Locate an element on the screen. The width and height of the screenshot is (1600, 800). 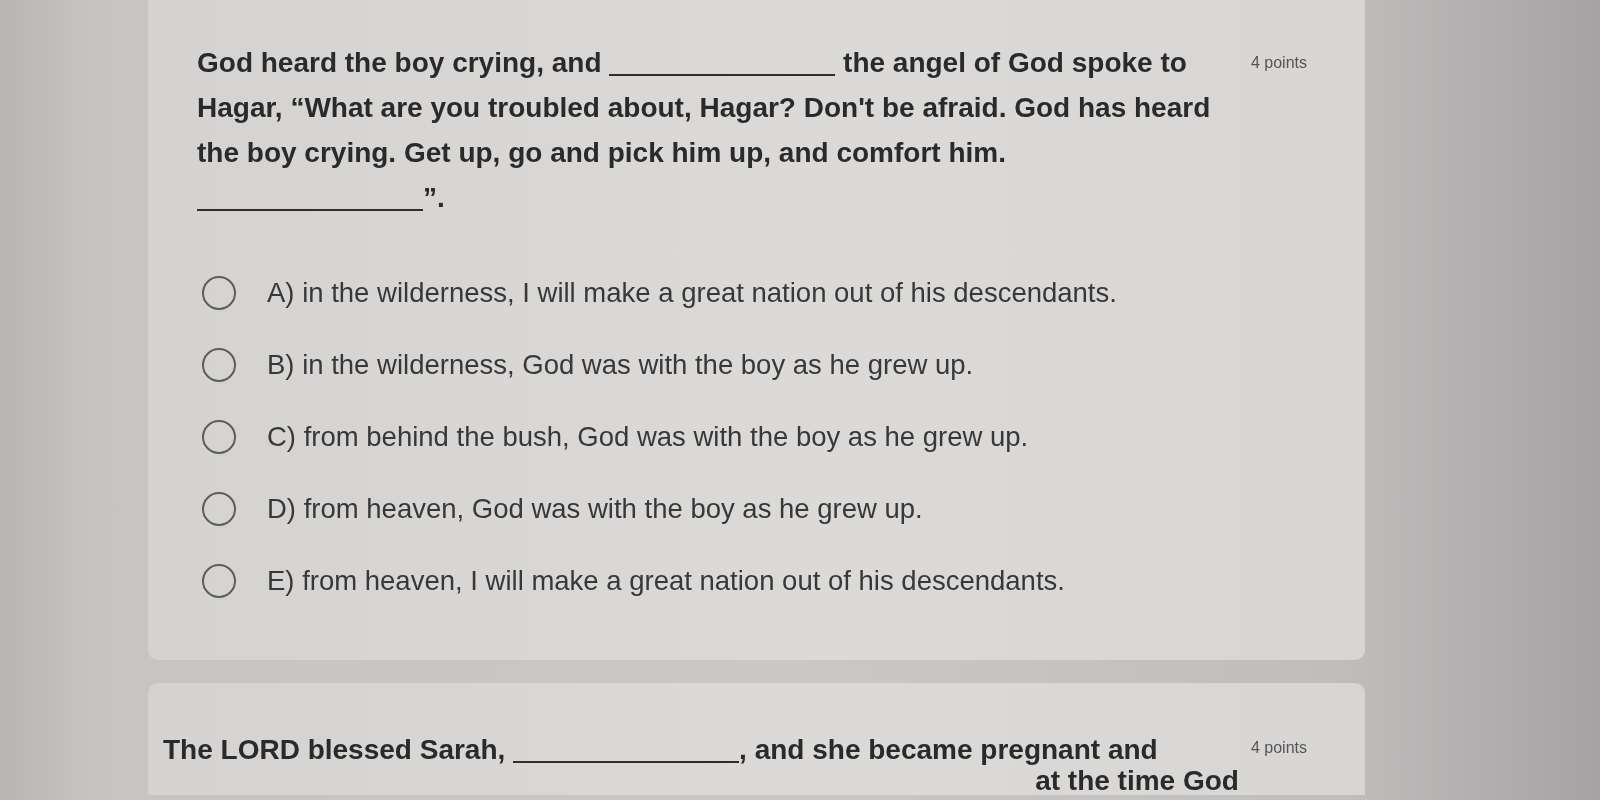
option-label: E) from heaven, I will make a great nation out of his descendants. is located at coordinates (666, 581).